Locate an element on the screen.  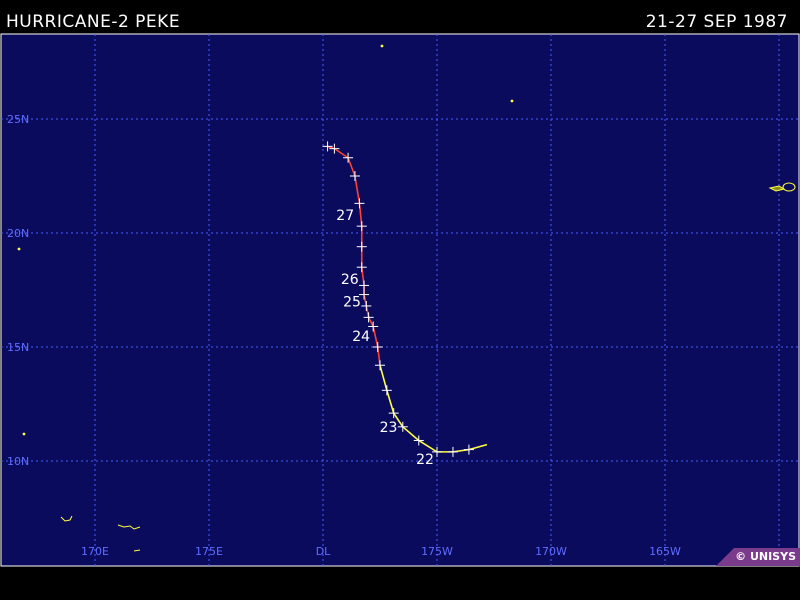
lat-label-20n: 20N is located at coordinates (18, 233).